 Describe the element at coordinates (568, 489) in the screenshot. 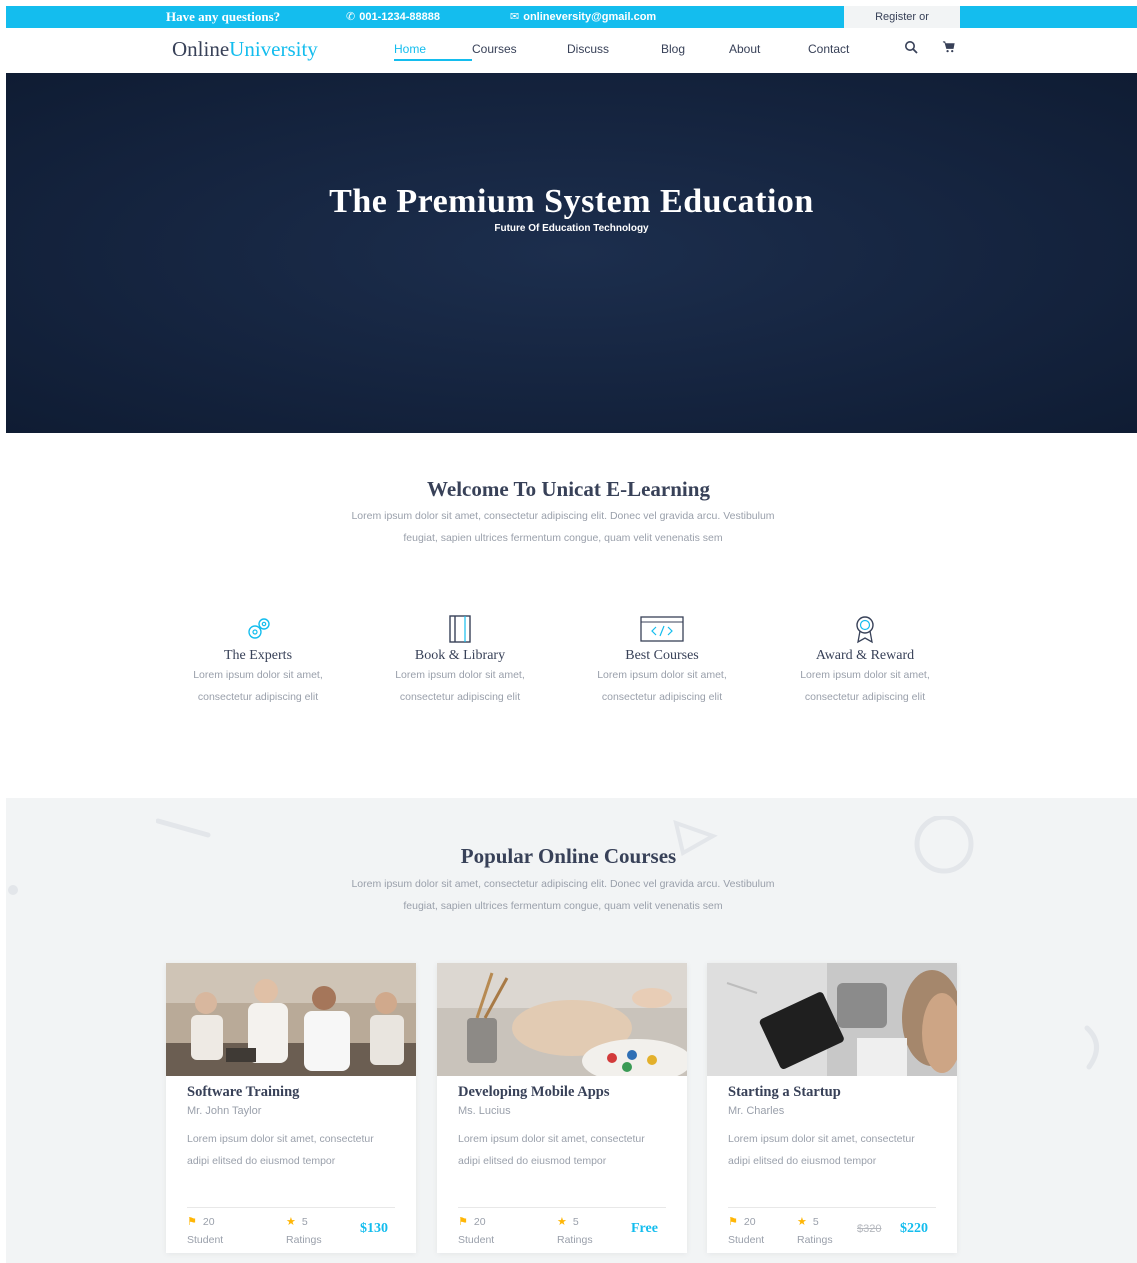

I see `welcome-title: Welcome To Unicat E-Learning` at that location.